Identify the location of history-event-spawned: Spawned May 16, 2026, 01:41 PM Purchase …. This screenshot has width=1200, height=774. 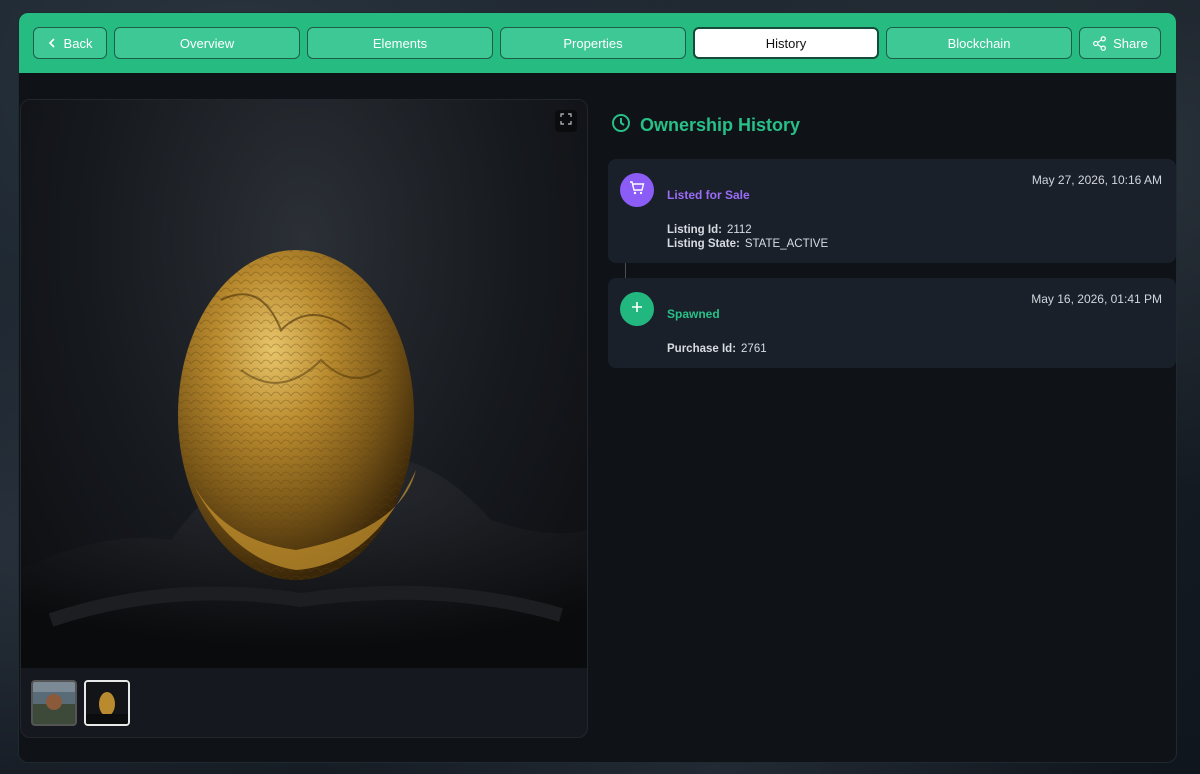
(892, 323).